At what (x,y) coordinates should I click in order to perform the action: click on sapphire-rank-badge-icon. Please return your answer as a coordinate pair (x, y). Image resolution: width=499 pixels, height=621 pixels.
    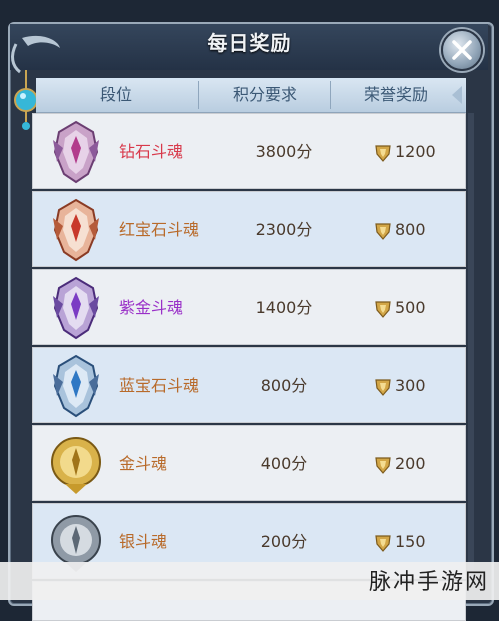
    Looking at the image, I should click on (76, 386).